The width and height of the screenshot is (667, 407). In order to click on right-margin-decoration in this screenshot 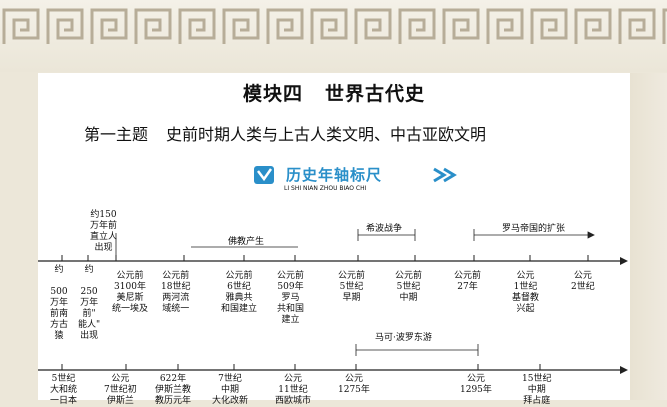, I will do `click(648, 236)`.